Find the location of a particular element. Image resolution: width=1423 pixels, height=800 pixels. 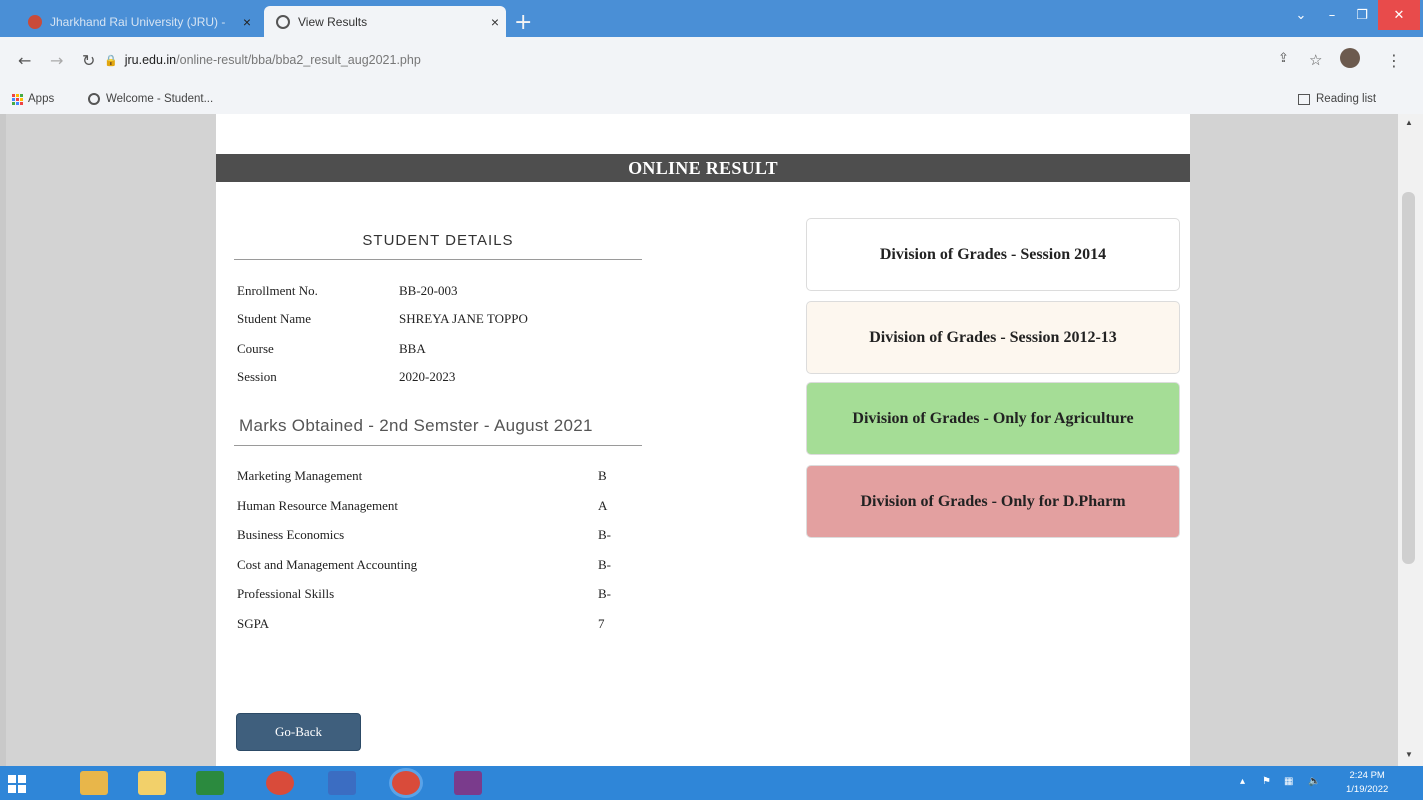

url-domain: jru.edu.in is located at coordinates (150, 60).